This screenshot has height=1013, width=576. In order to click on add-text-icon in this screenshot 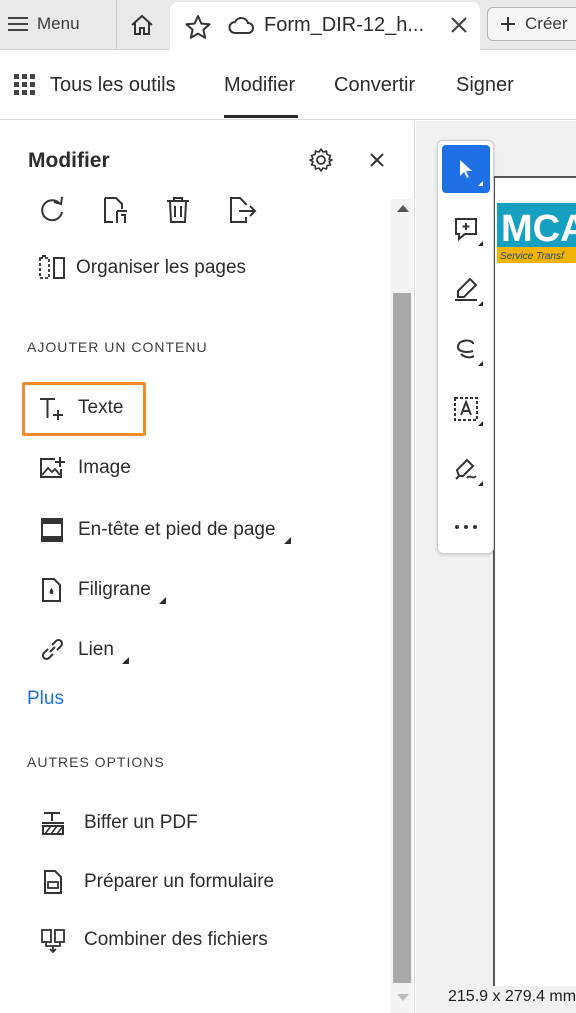, I will do `click(51, 409)`.